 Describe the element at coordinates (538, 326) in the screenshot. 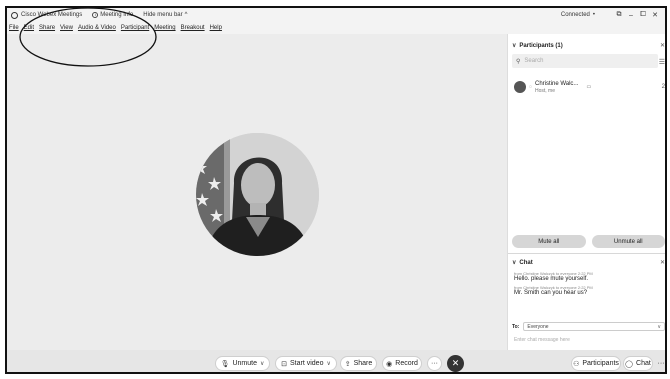

I see `recipient-value: Everyone` at that location.